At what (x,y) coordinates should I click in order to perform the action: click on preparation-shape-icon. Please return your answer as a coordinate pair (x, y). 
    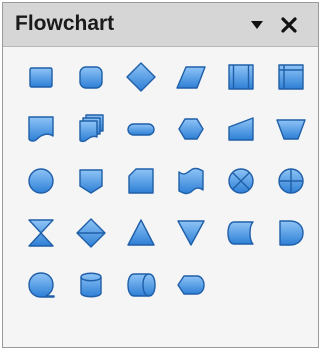
    Looking at the image, I should click on (191, 129).